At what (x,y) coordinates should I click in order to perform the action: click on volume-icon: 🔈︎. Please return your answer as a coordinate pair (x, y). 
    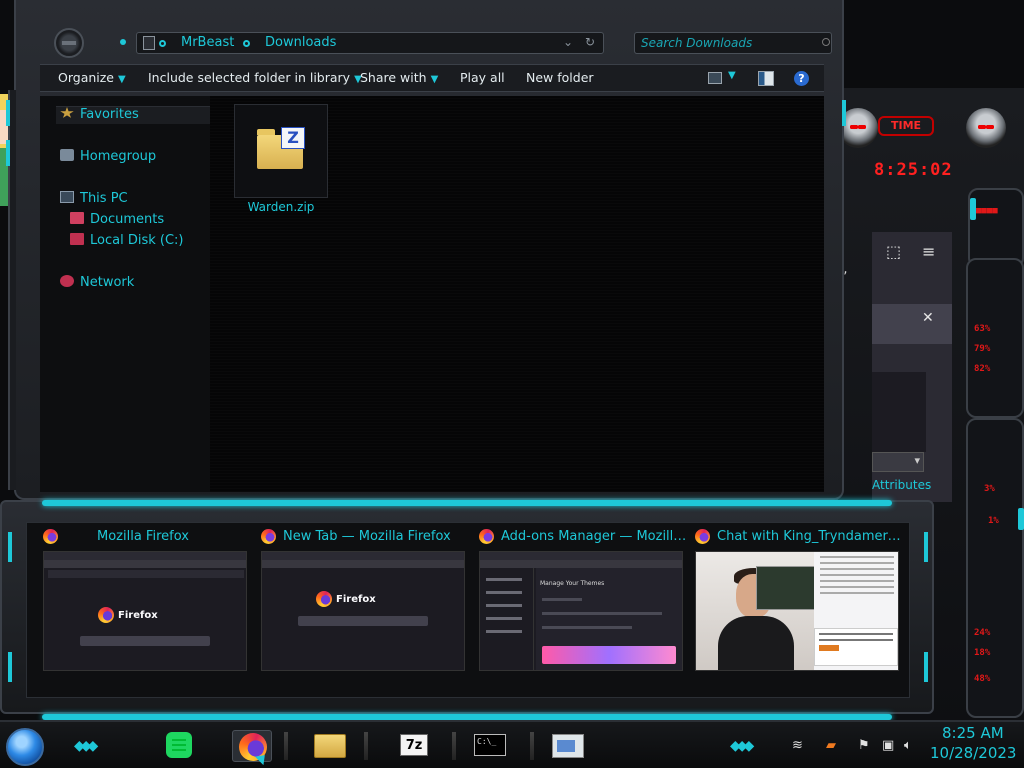
    Looking at the image, I should click on (908, 745).